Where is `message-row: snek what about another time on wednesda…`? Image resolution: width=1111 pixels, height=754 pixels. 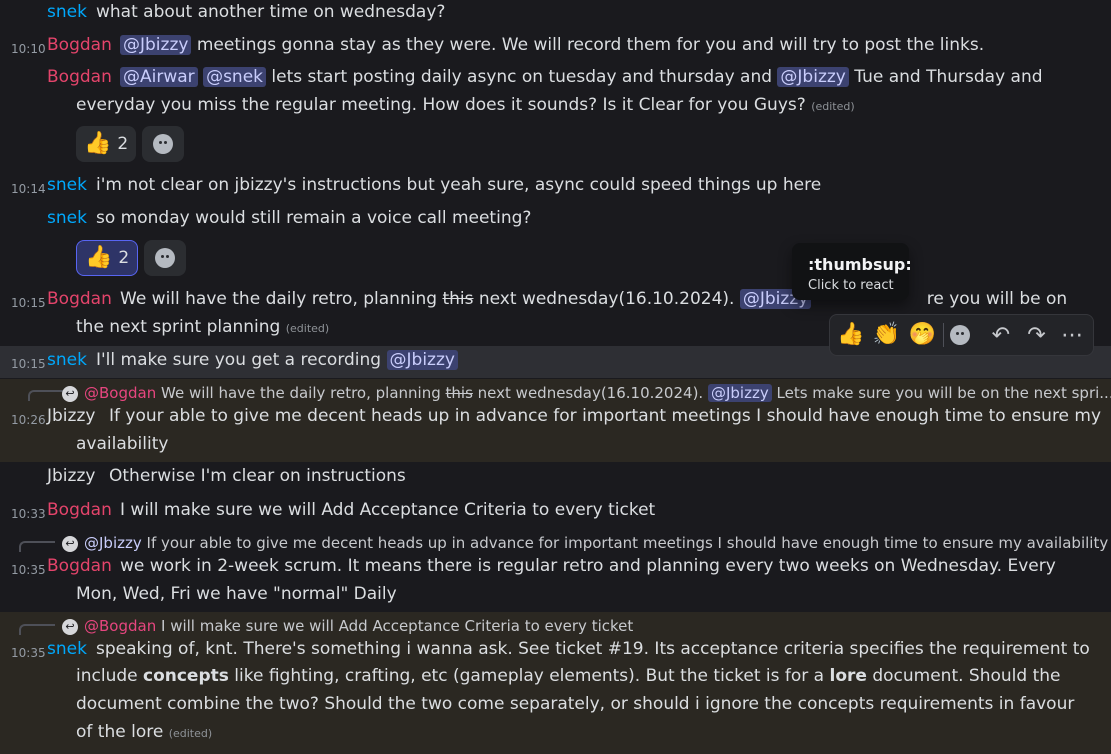 message-row: snek what about another time on wednesda… is located at coordinates (555, 15).